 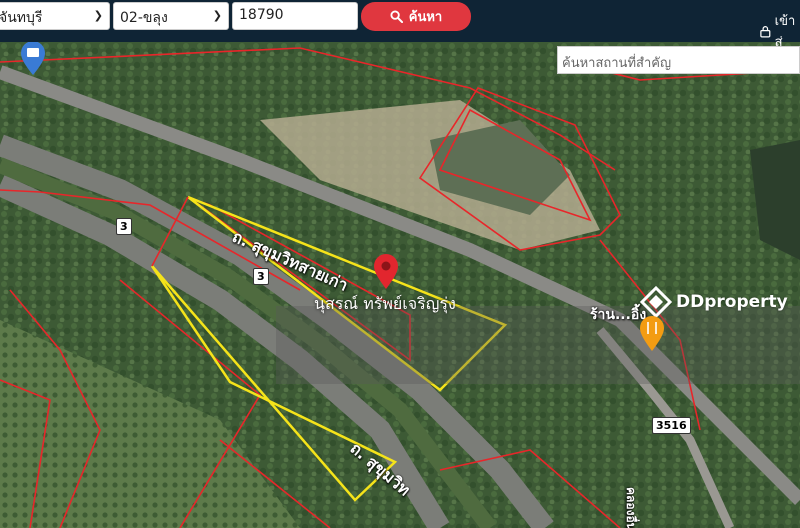 I want to click on parcel-number-value: 18790, so click(x=261, y=15).